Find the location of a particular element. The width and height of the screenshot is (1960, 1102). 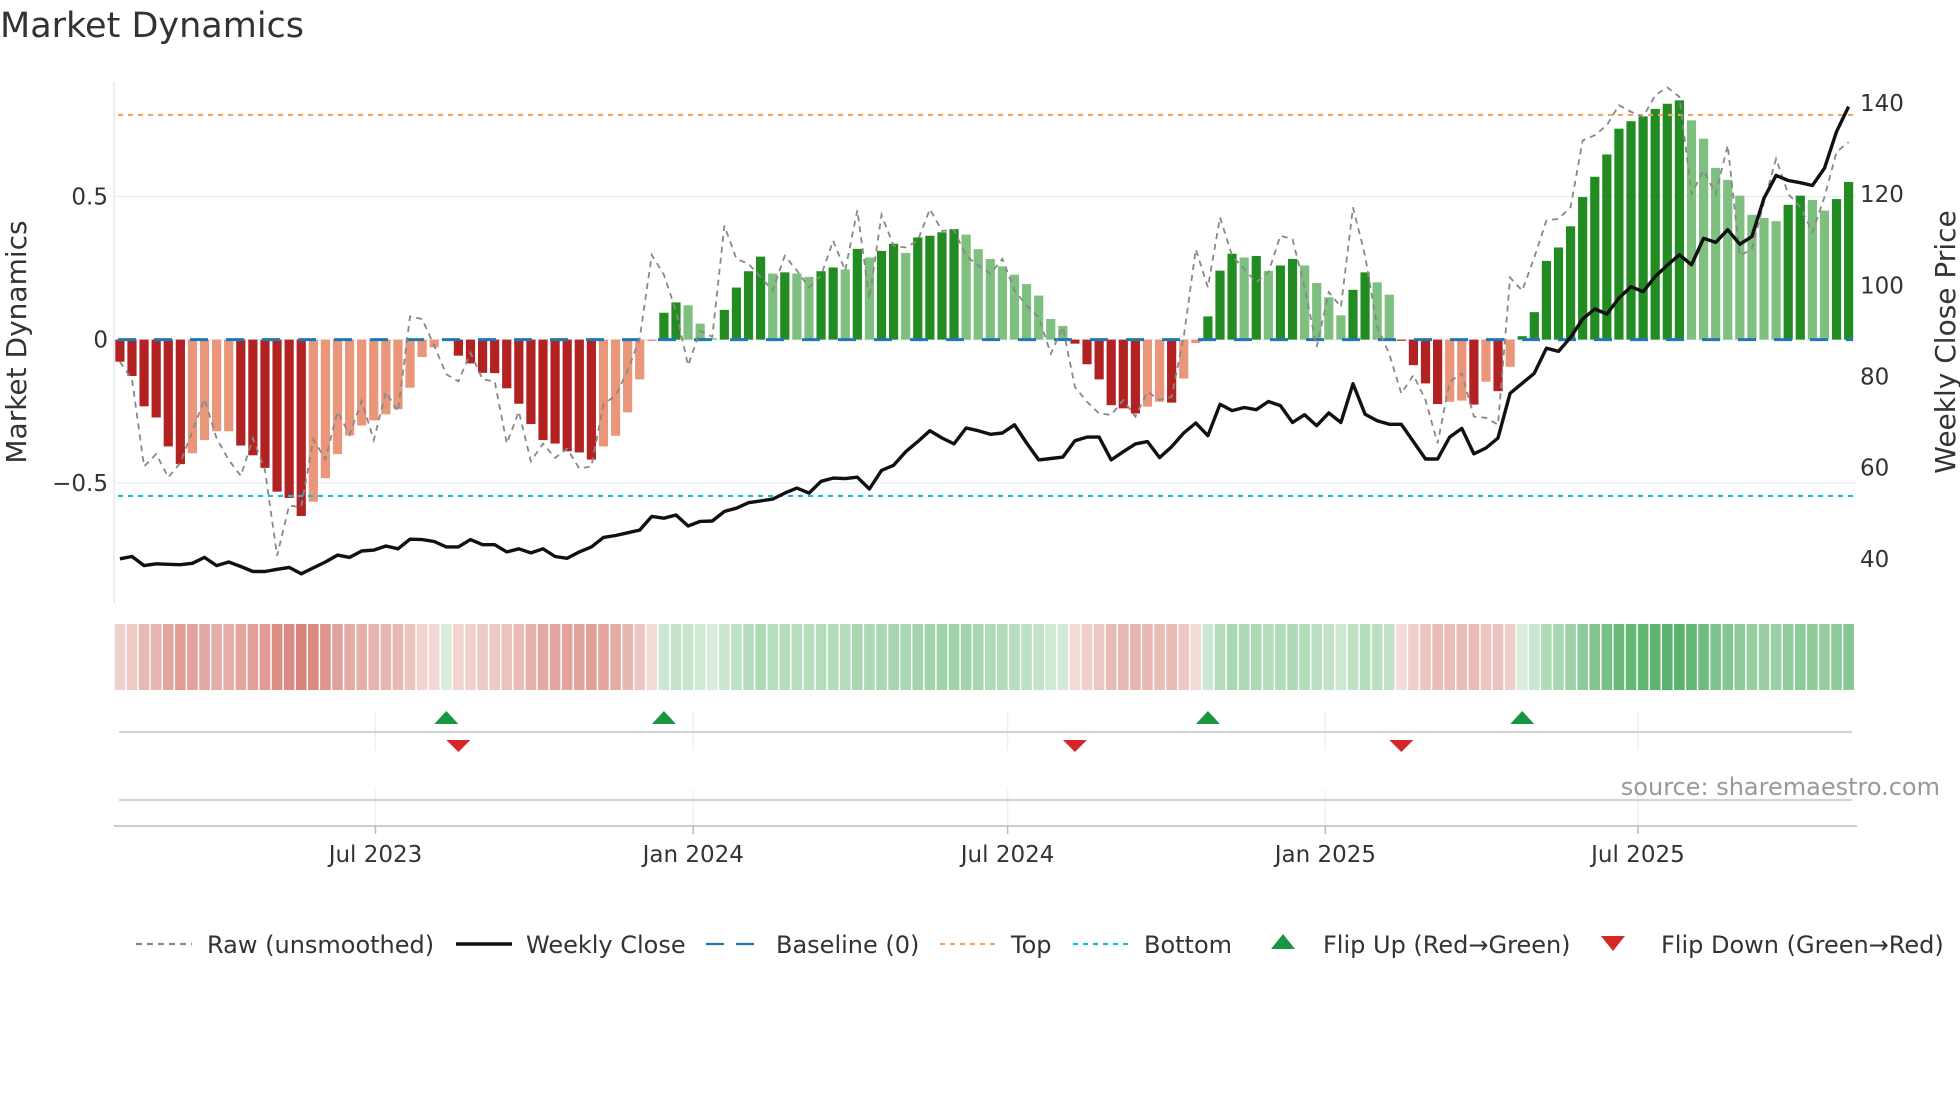

flip-markers is located at coordinates (985, 768).